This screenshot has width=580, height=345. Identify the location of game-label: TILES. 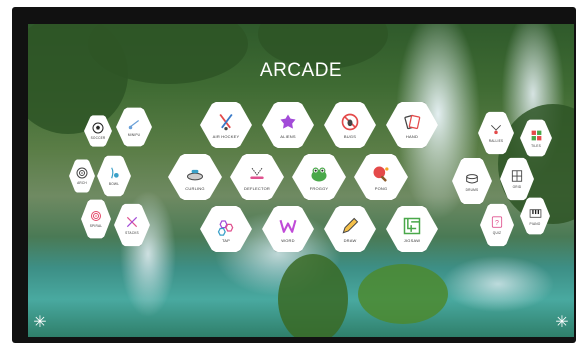
(536, 145).